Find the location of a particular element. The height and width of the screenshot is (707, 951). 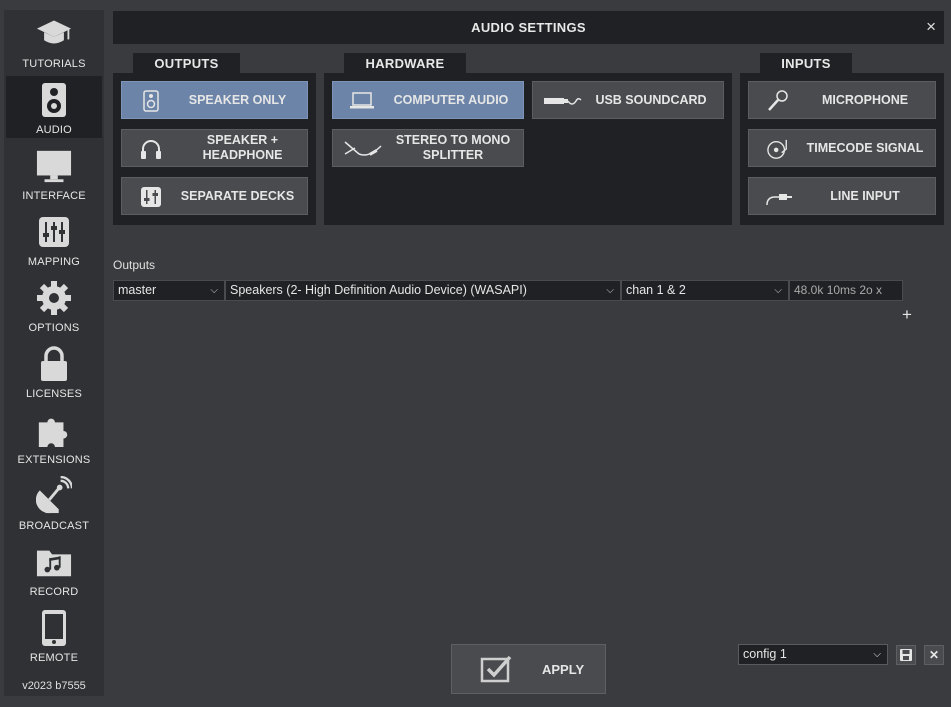

tab-outputs: OUTPUTS is located at coordinates (186, 63).